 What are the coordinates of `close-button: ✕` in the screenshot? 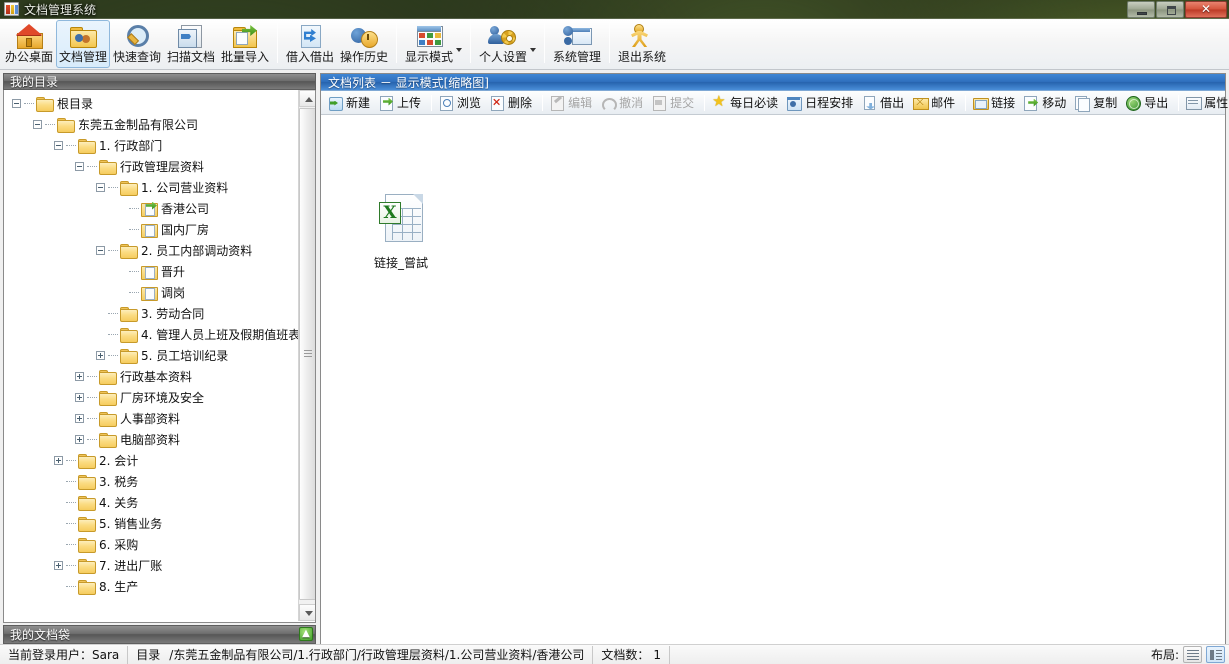 It's located at (1206, 9).